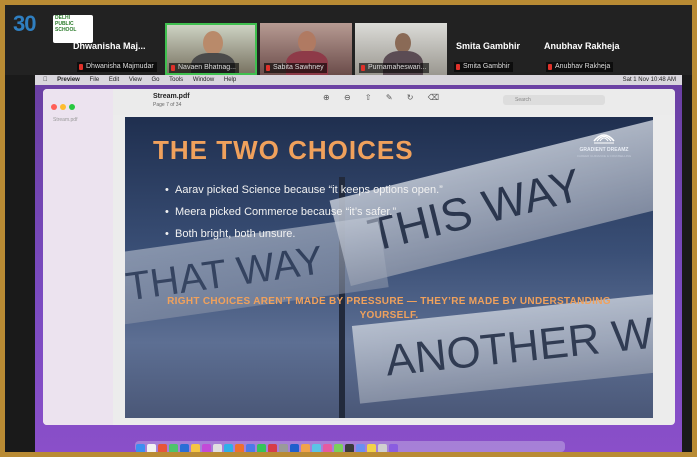 The image size is (697, 457). I want to click on markup-icon: ✎, so click(389, 97).